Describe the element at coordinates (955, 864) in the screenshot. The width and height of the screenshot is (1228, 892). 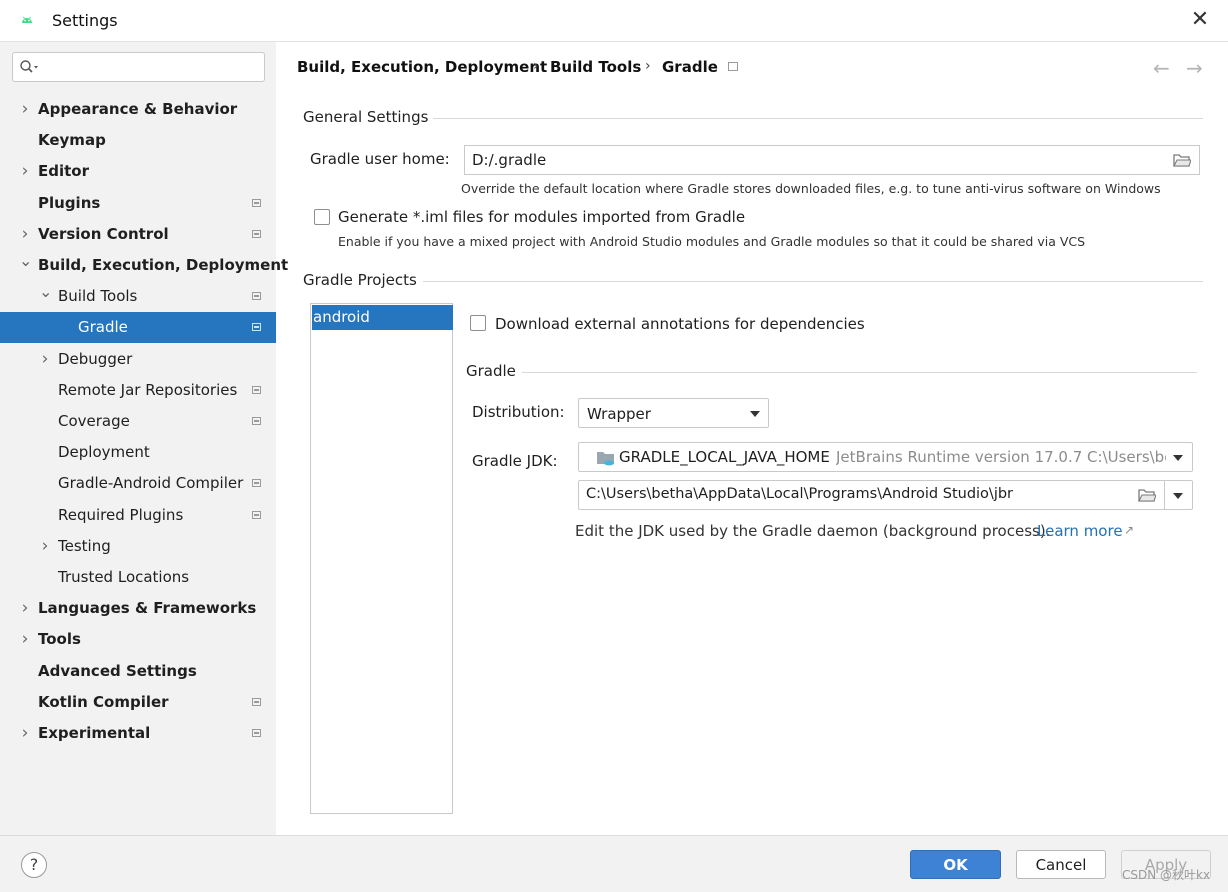
I see `ok-button: OK` at that location.